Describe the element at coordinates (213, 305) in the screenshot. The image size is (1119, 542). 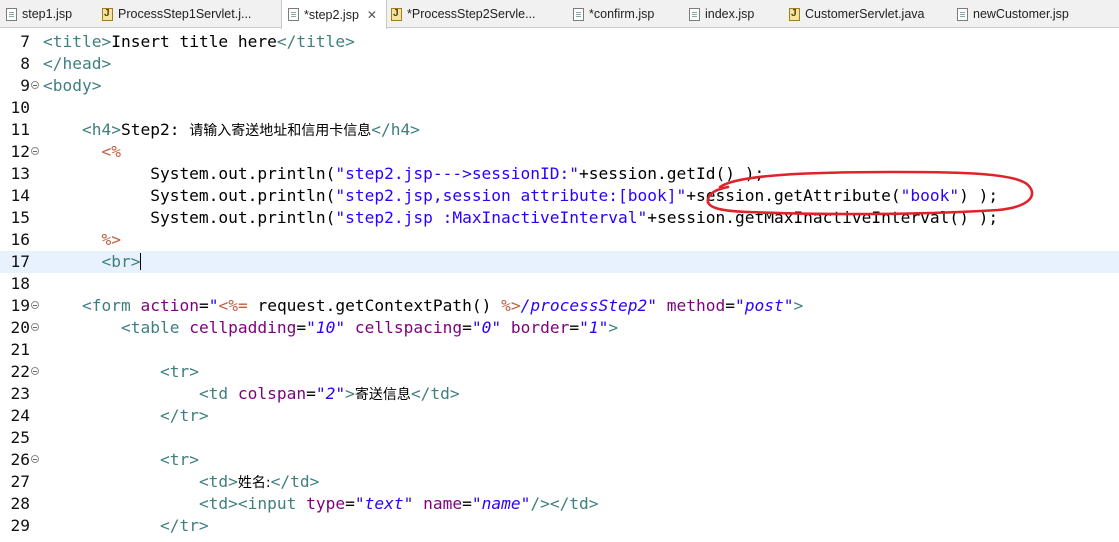
I see `code-token: "` at that location.